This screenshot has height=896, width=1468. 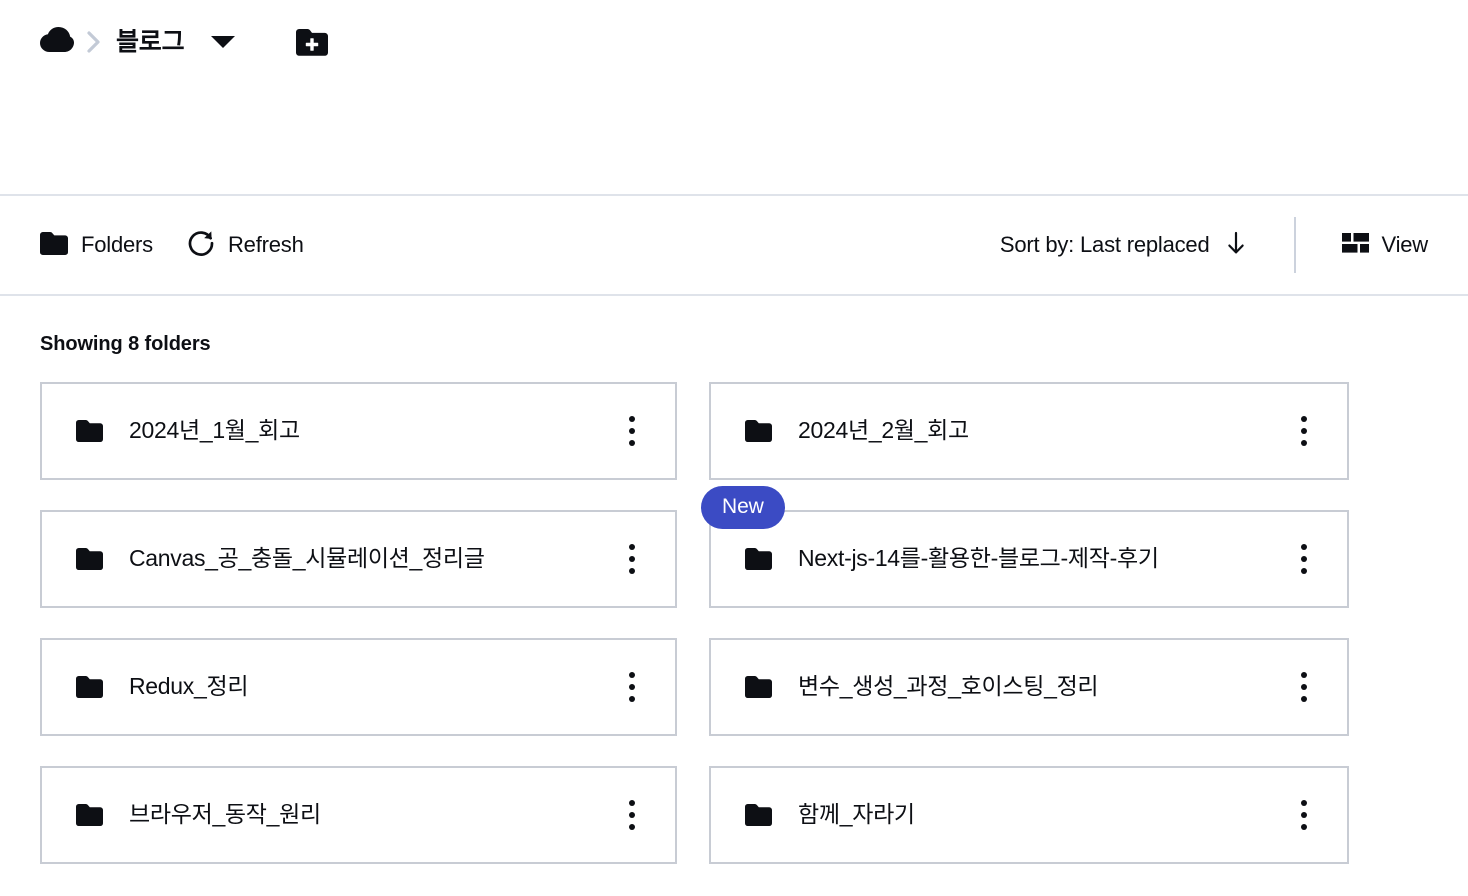 What do you see at coordinates (189, 687) in the screenshot?
I see `folder-card-name: Redux_정리` at bounding box center [189, 687].